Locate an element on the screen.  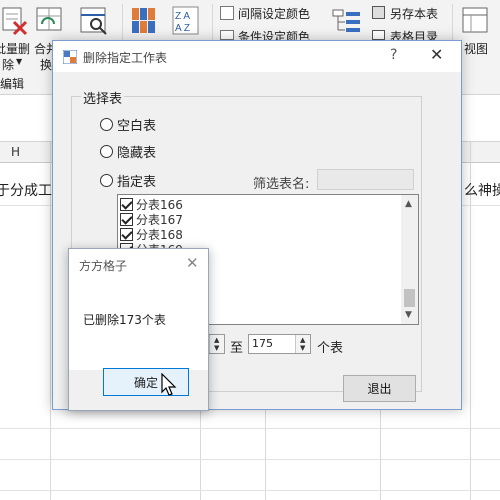
table-toc-icon is located at coordinates (378, 35).